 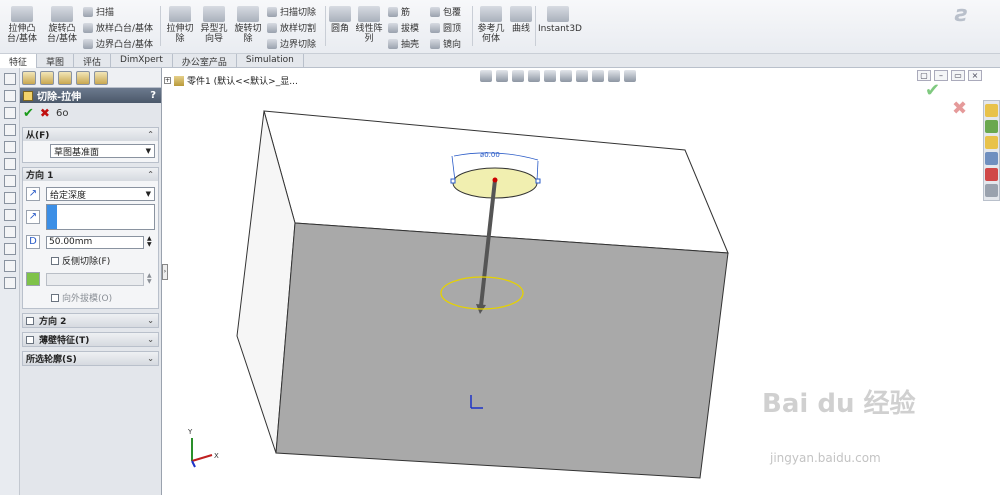 I want to click on feature-title: 切除-拉伸, so click(x=59, y=97).